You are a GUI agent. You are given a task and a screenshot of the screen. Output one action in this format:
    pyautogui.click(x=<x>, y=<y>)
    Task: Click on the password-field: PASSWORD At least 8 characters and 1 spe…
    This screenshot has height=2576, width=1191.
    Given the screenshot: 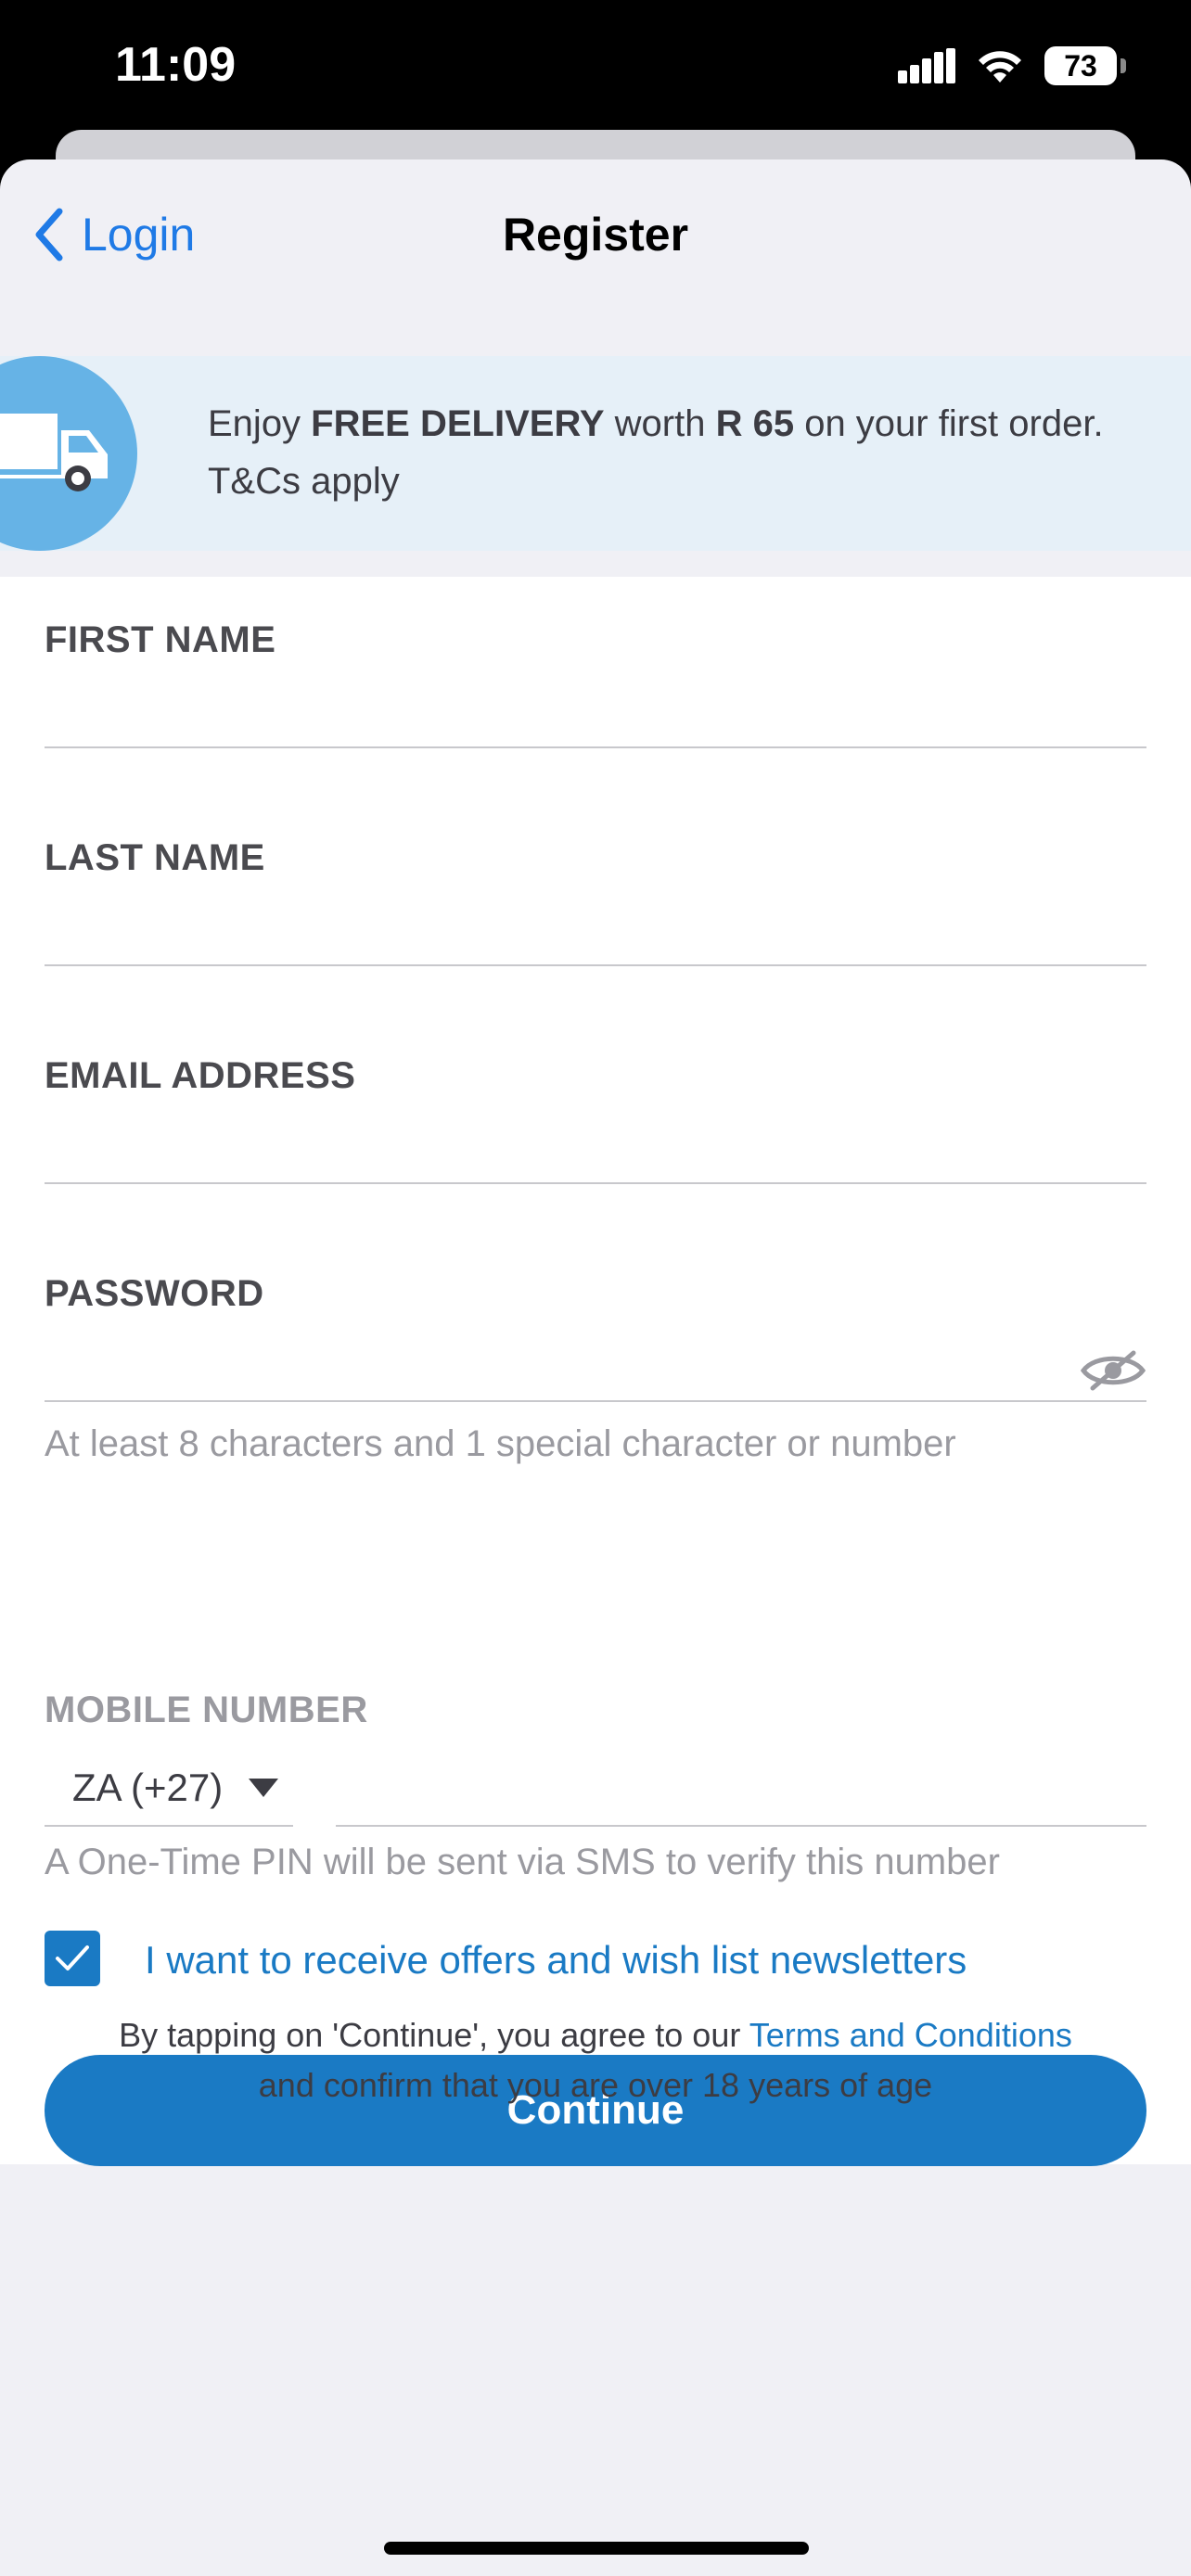 What is the action you would take?
    pyautogui.click(x=595, y=1368)
    